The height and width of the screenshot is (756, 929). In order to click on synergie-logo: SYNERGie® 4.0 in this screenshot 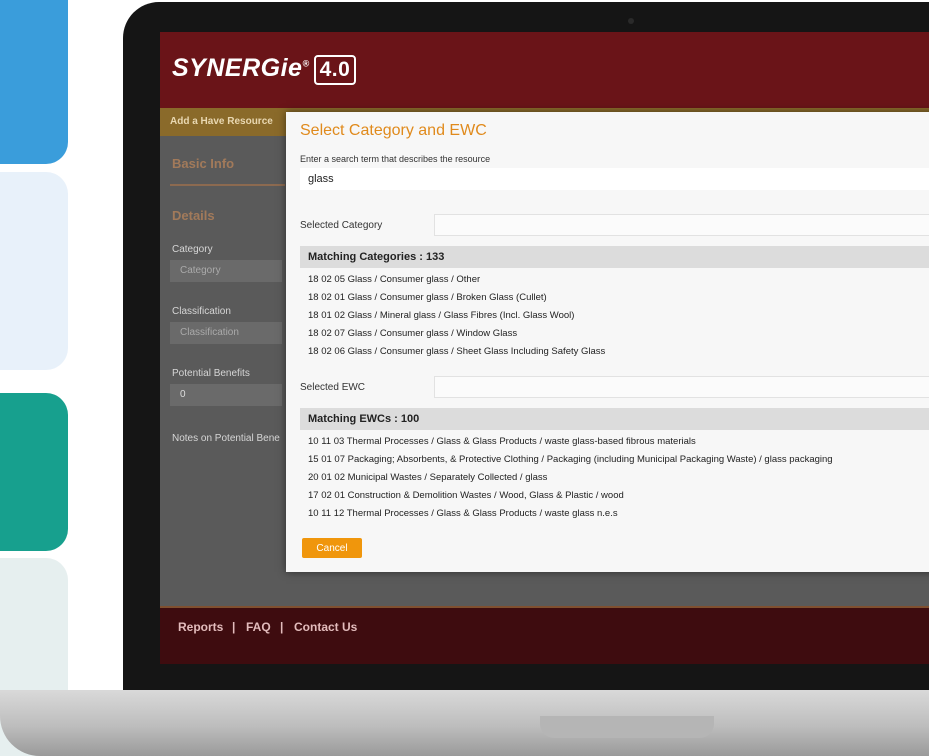, I will do `click(264, 69)`.